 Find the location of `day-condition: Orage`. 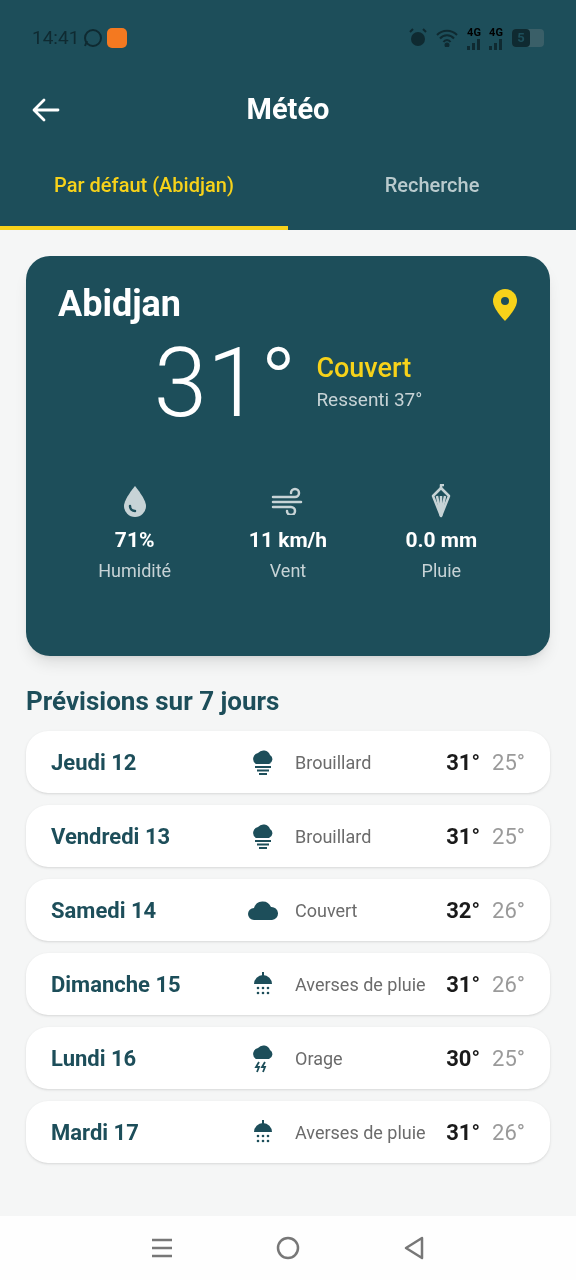

day-condition: Orage is located at coordinates (319, 1058).